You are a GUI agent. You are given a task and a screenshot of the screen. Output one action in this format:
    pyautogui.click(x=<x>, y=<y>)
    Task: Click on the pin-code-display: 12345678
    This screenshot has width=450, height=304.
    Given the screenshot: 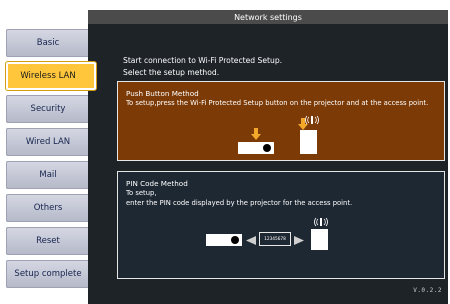 What is the action you would take?
    pyautogui.click(x=275, y=239)
    